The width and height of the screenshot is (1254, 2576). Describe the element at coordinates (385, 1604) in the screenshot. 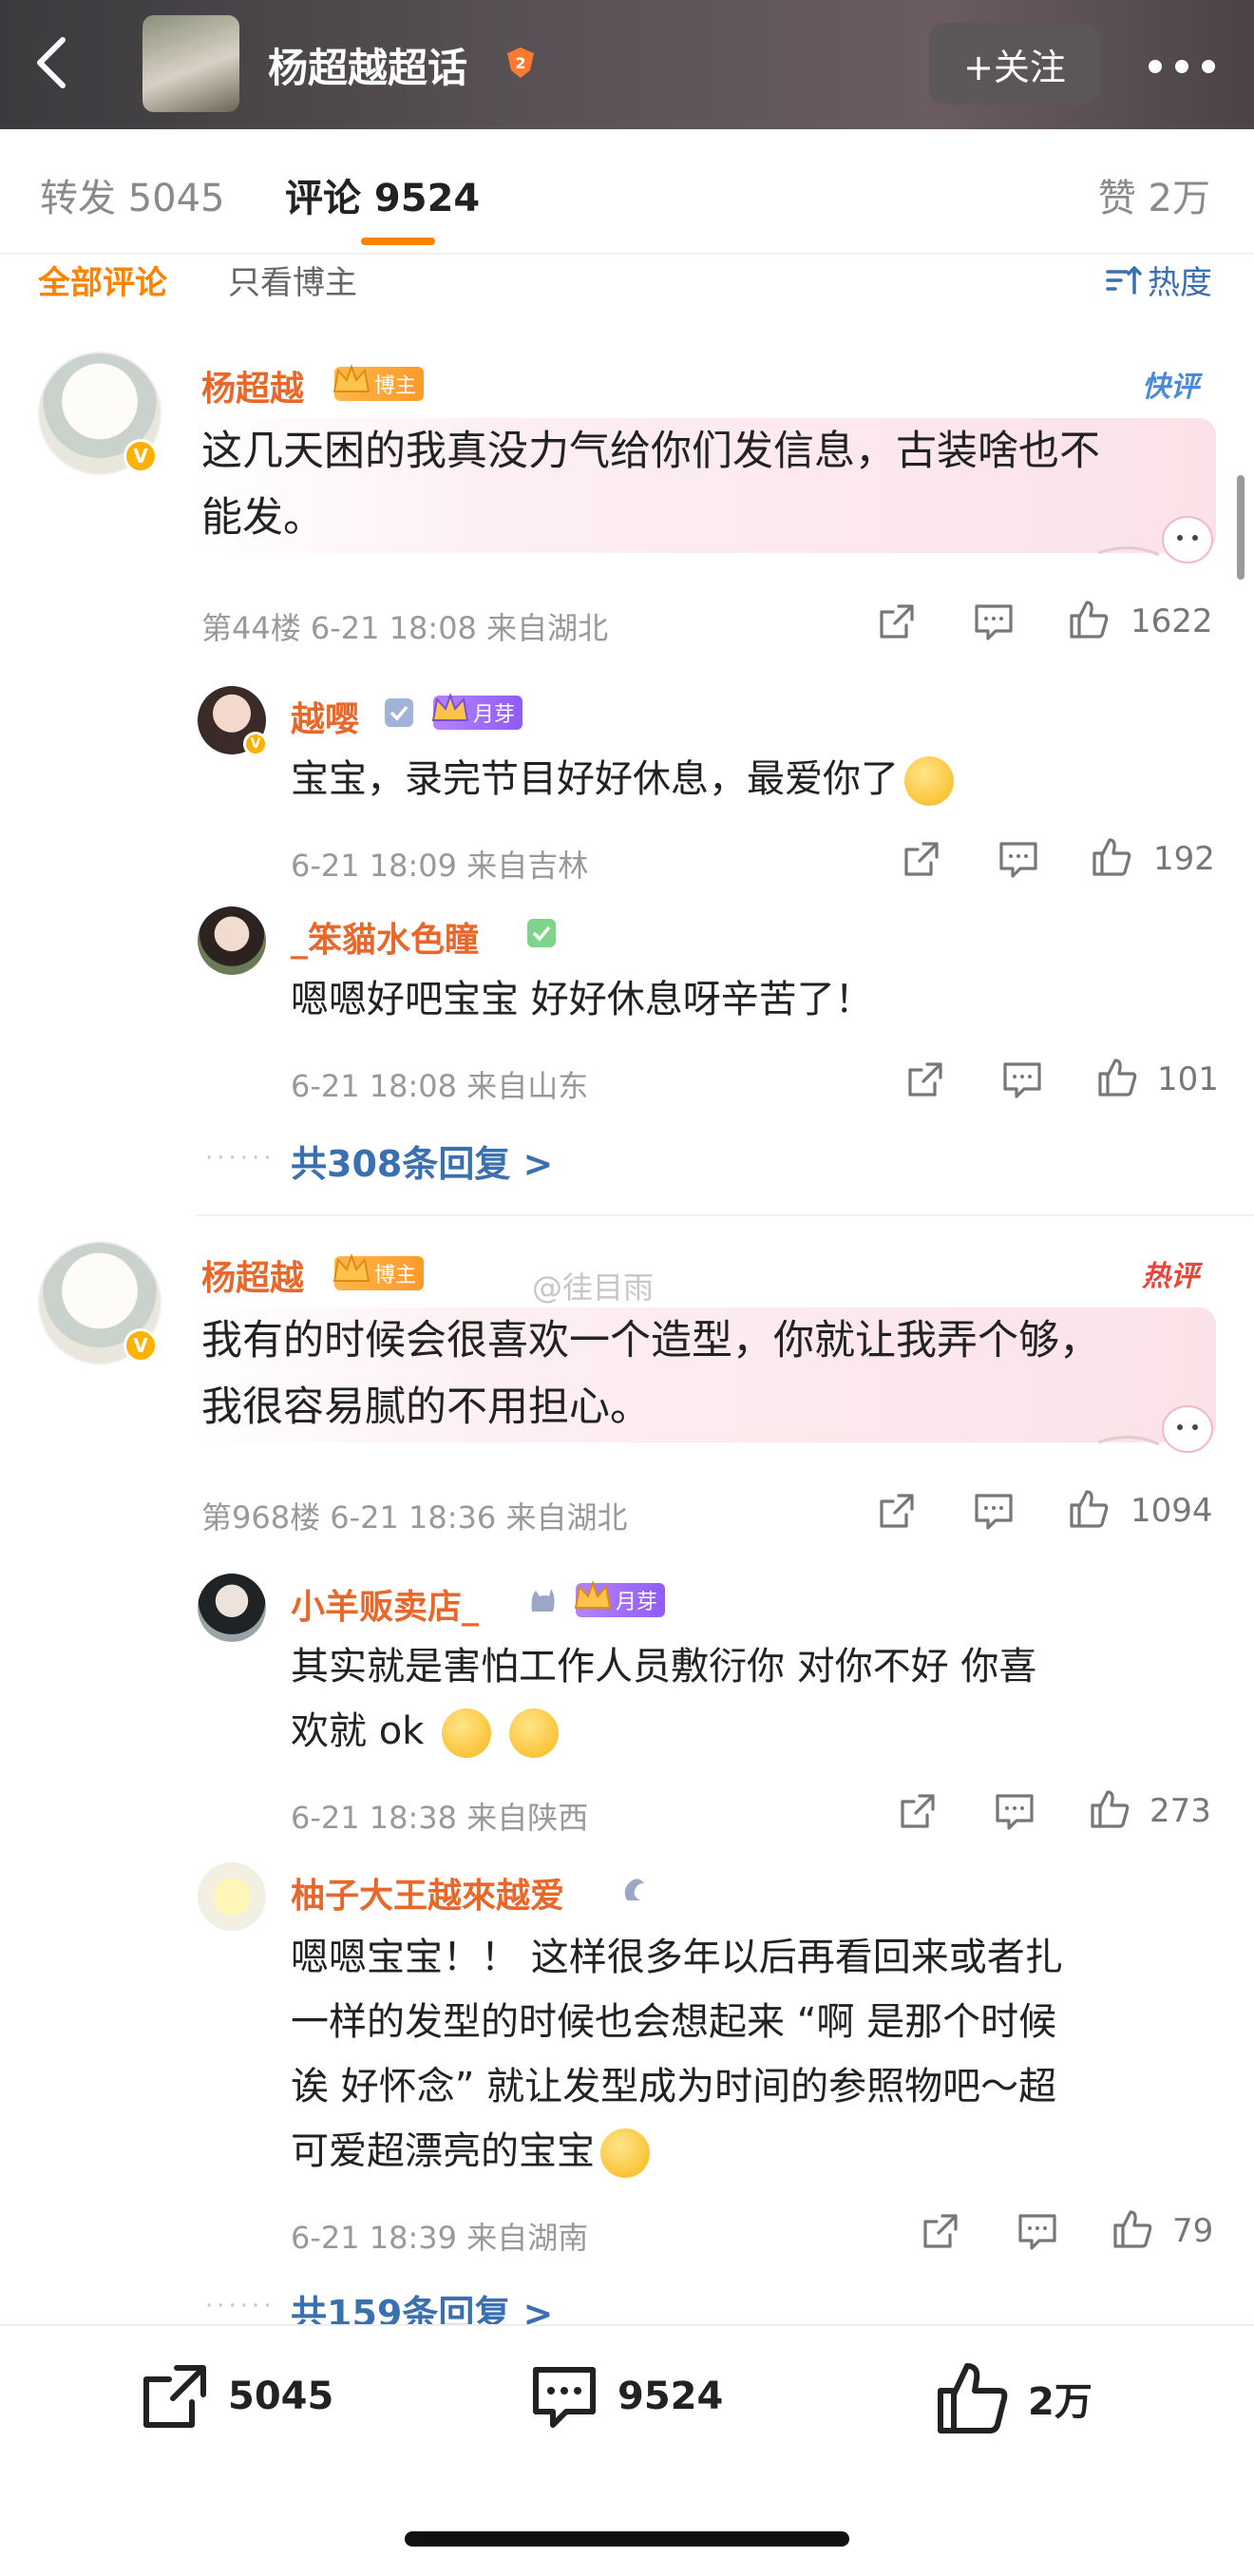

I see `username: 小羊贩卖店_` at that location.